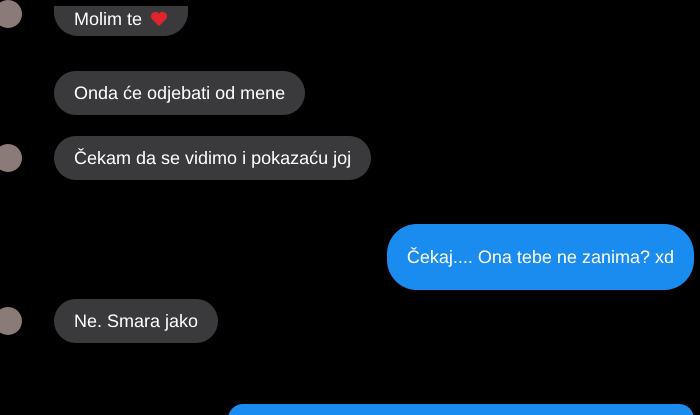 This screenshot has height=415, width=700. I want to click on message-text: Čekam da se vidimo i pokazaću joj, so click(213, 158).